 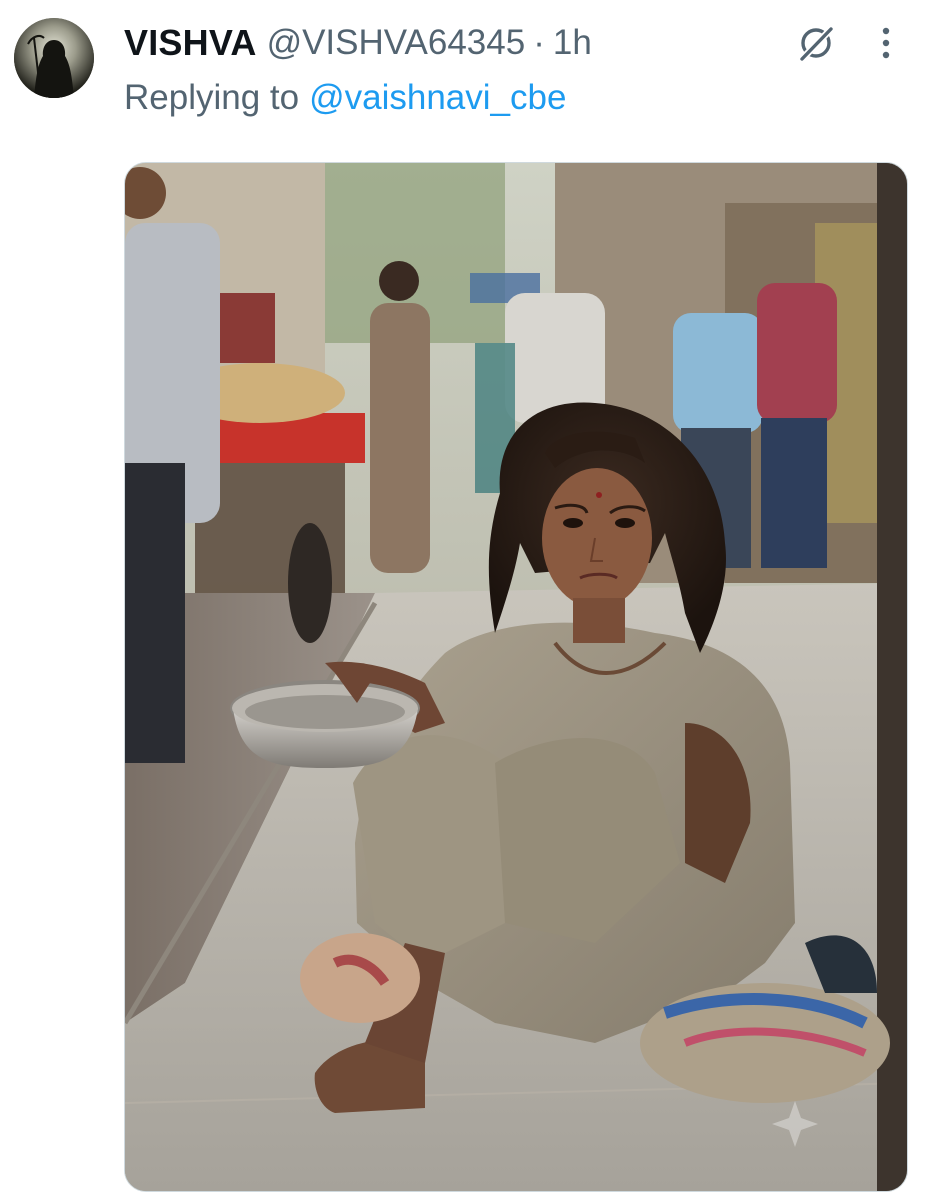 I want to click on author-display-name: VISHVA, so click(x=190, y=43).